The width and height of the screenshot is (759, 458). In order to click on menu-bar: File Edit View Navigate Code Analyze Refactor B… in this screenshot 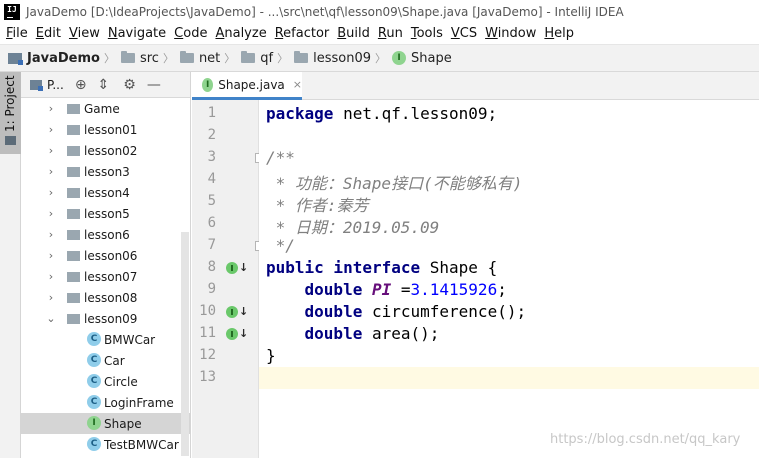, I will do `click(379, 33)`.